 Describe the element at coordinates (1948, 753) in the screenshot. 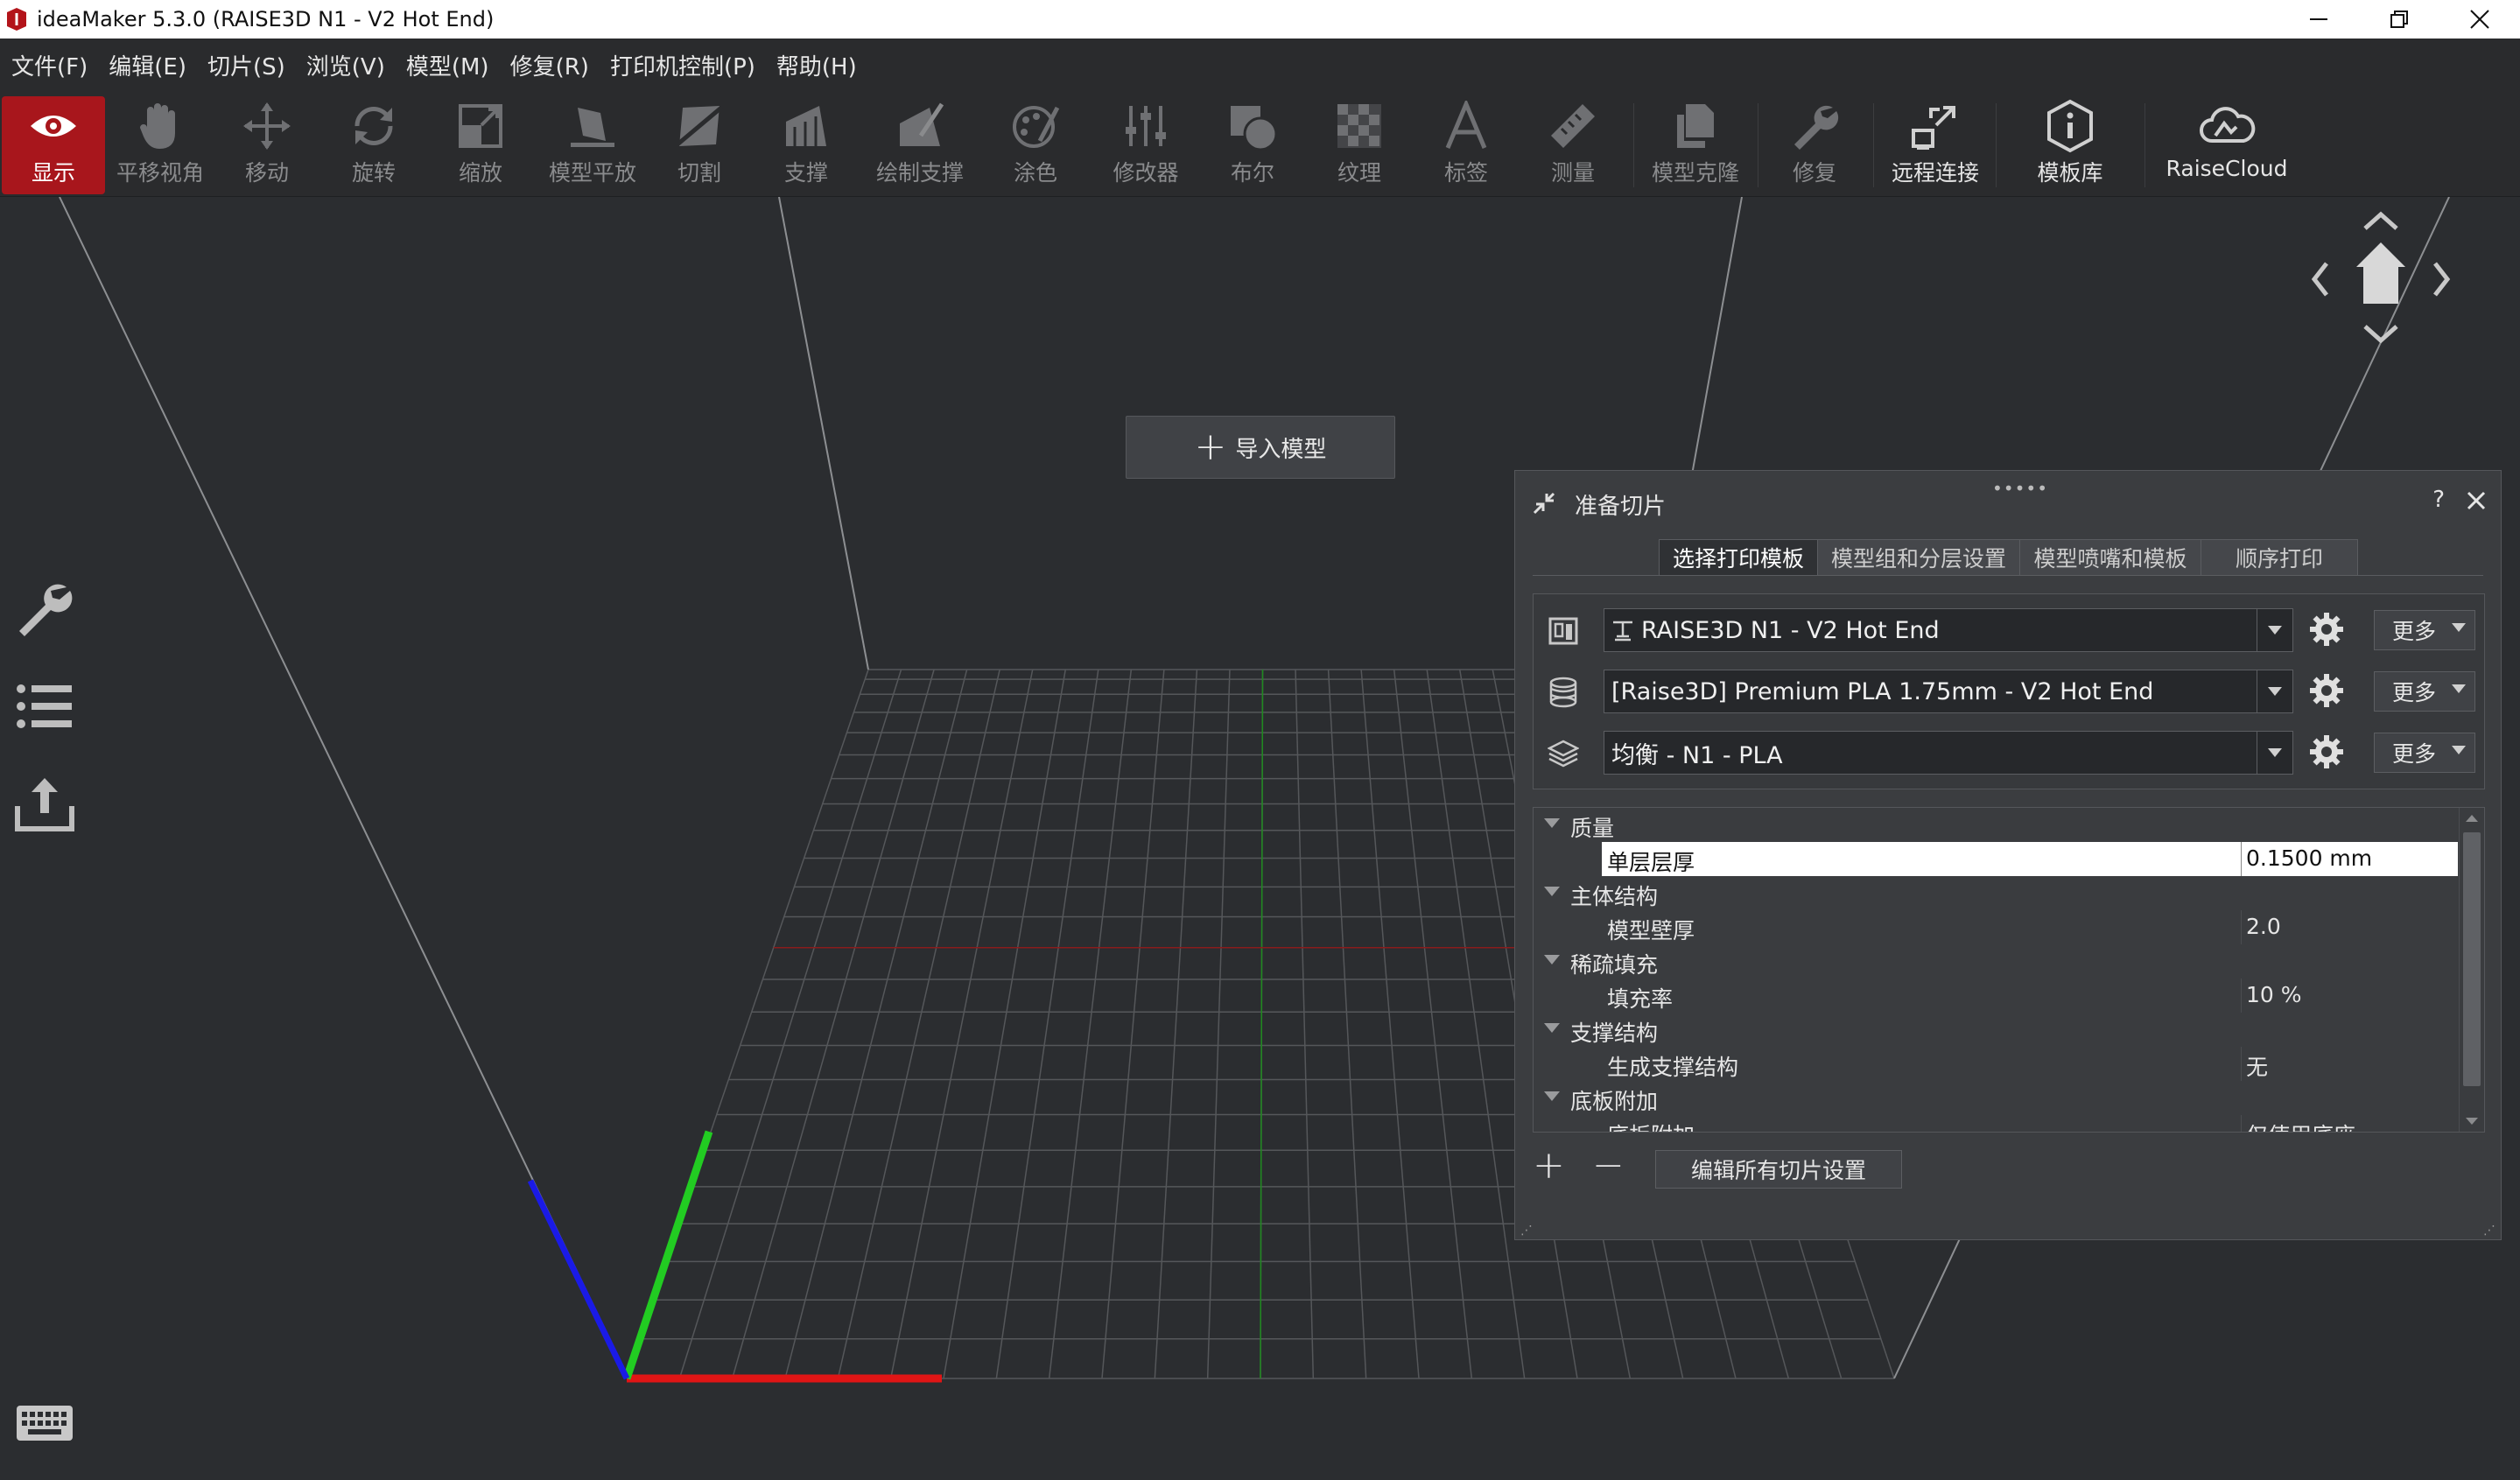

I see `profile-combo: 均衡 - N1 - PLA` at that location.